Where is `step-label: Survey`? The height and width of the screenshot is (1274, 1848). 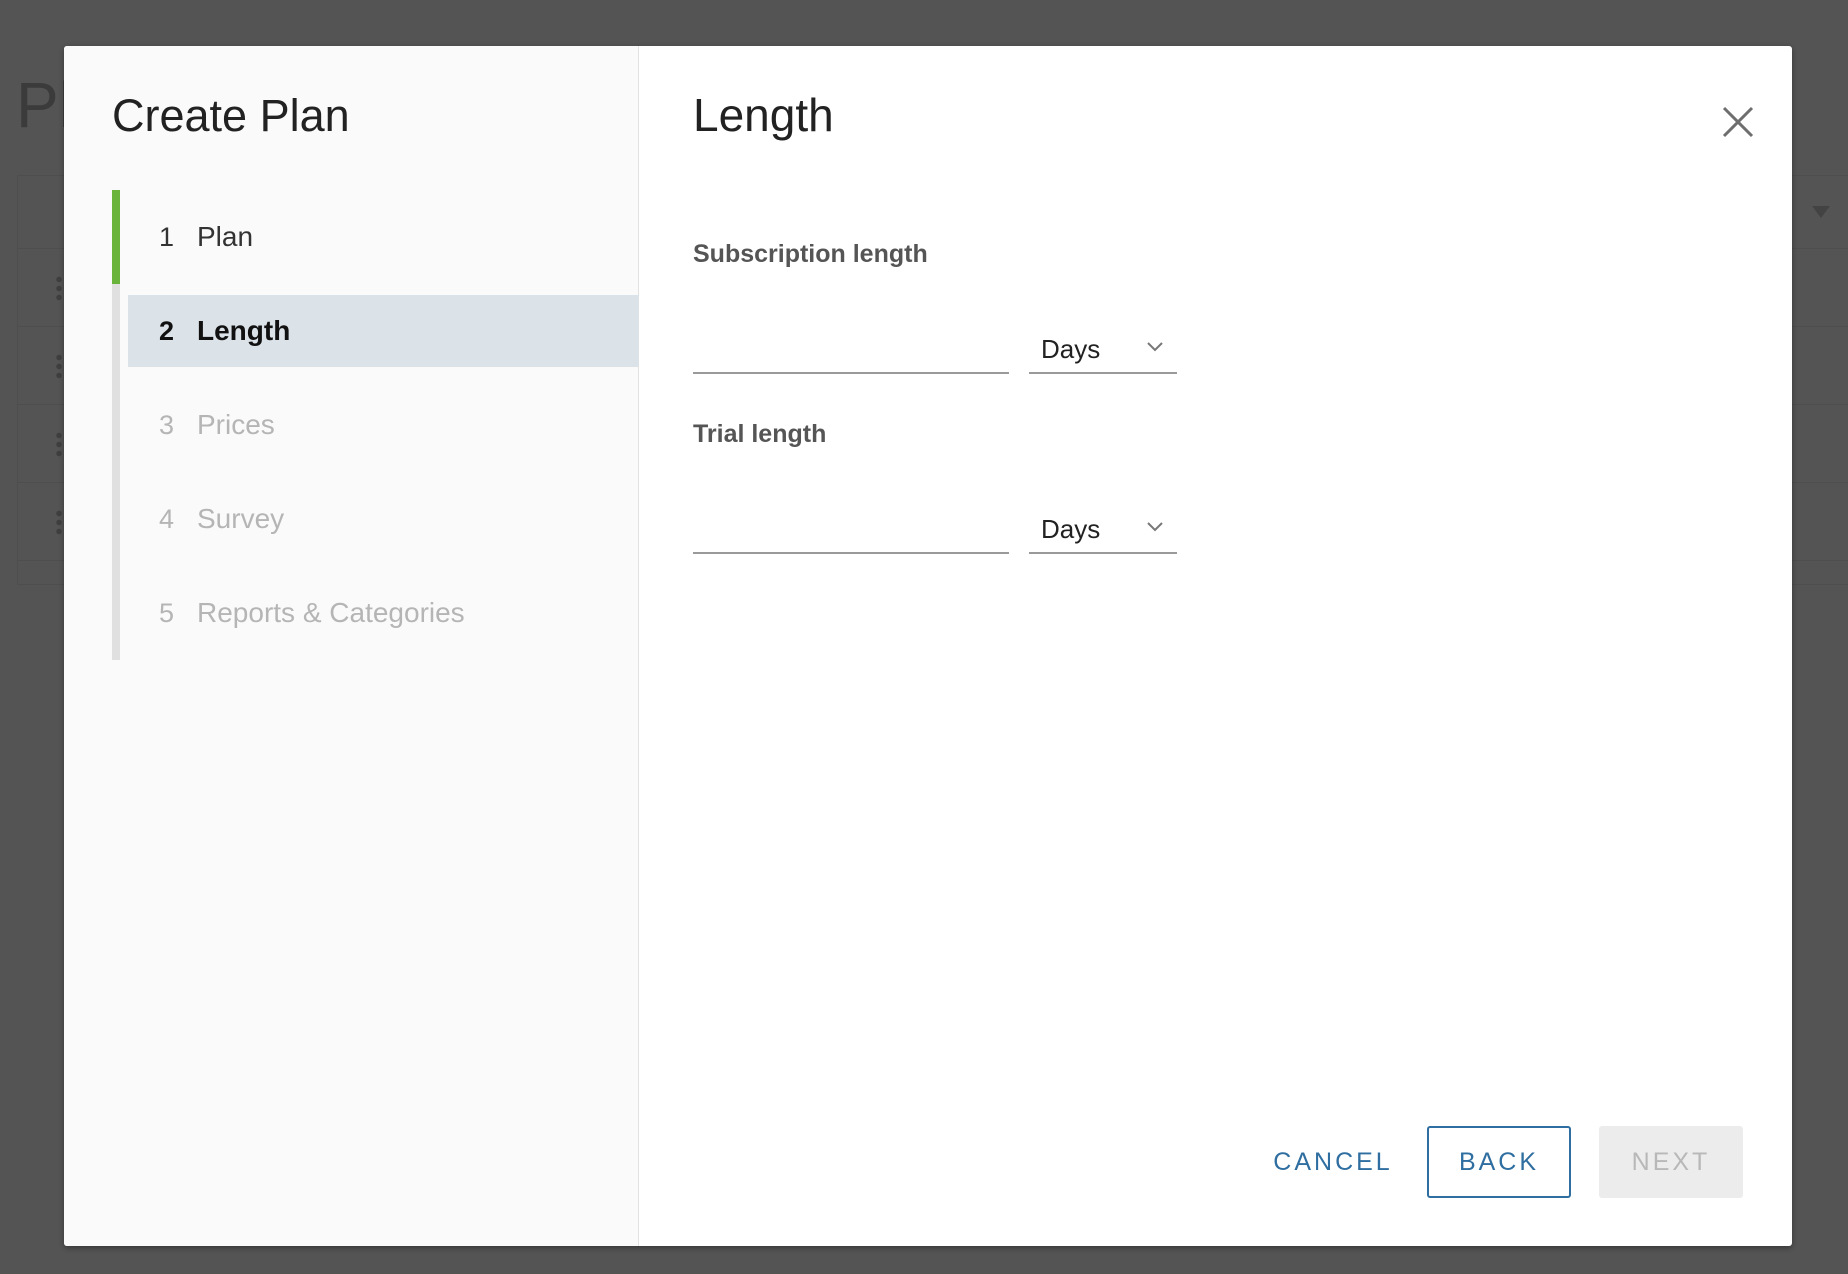
step-label: Survey is located at coordinates (241, 518).